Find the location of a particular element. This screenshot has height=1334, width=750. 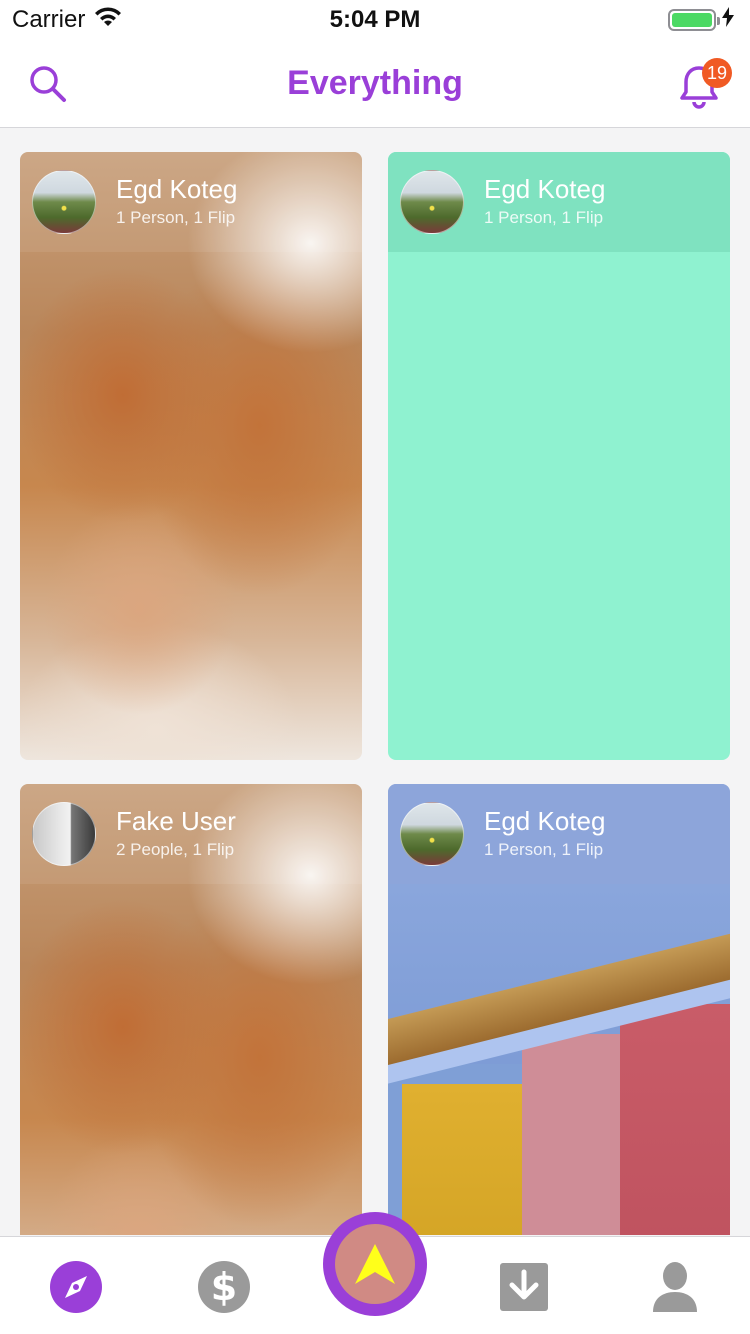

app-header: Everything 19 is located at coordinates (375, 84).